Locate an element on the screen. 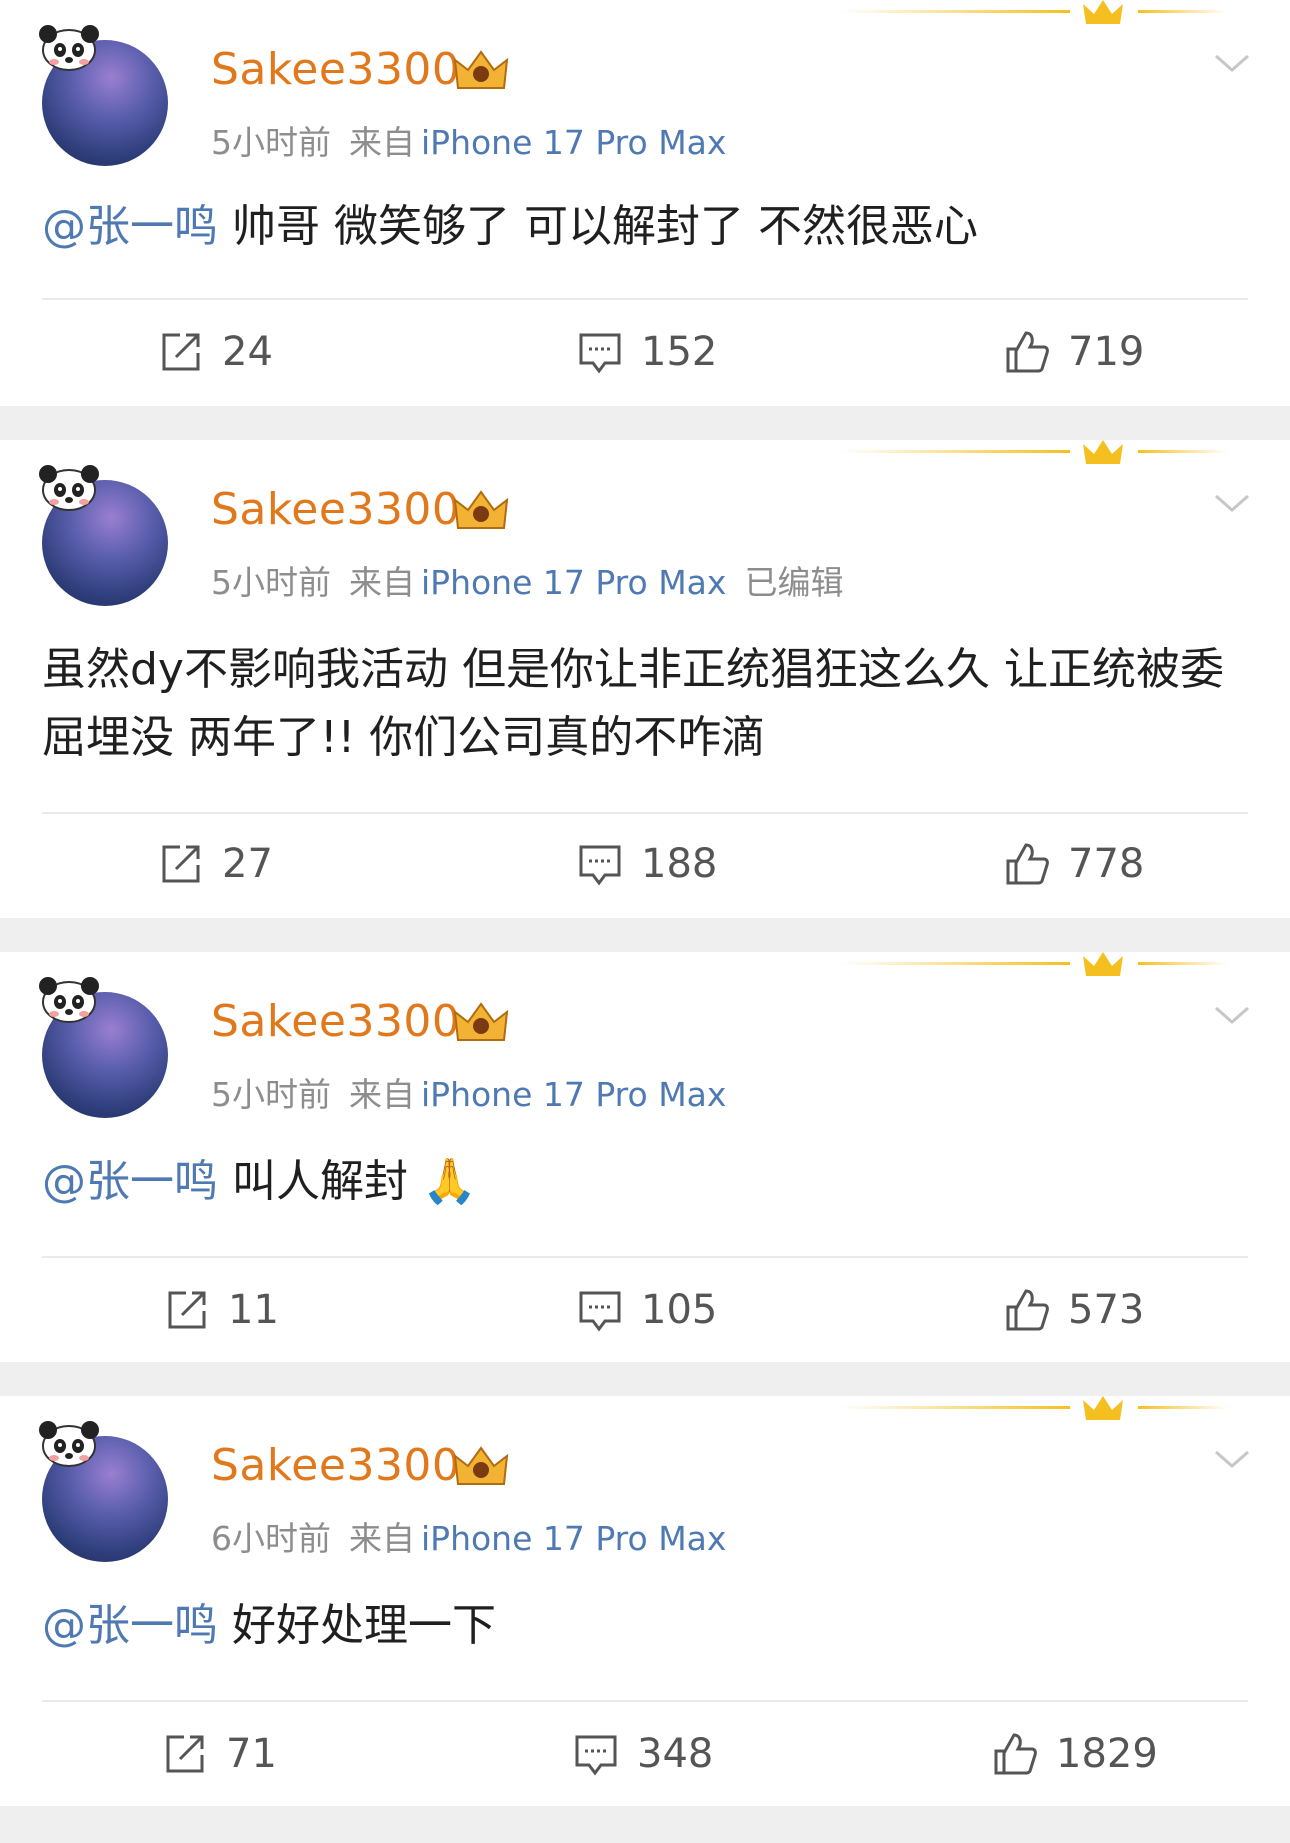  post-meta: 6小时前 来自 iPhone 17 Pro Max is located at coordinates (477, 1536).